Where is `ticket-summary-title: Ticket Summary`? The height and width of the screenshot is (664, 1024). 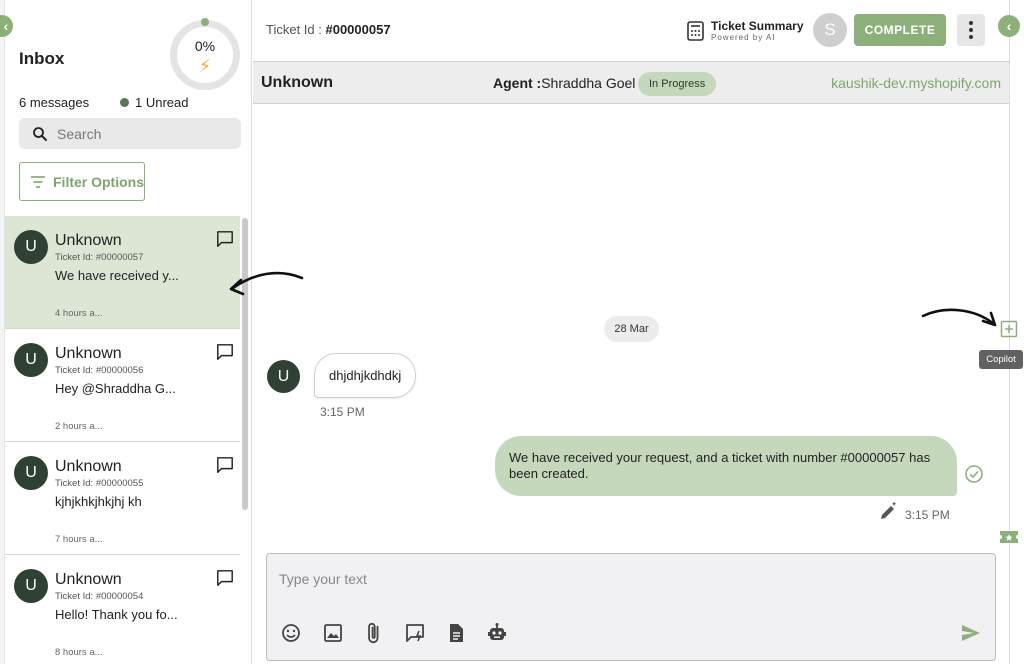
ticket-summary-title: Ticket Summary is located at coordinates (757, 26).